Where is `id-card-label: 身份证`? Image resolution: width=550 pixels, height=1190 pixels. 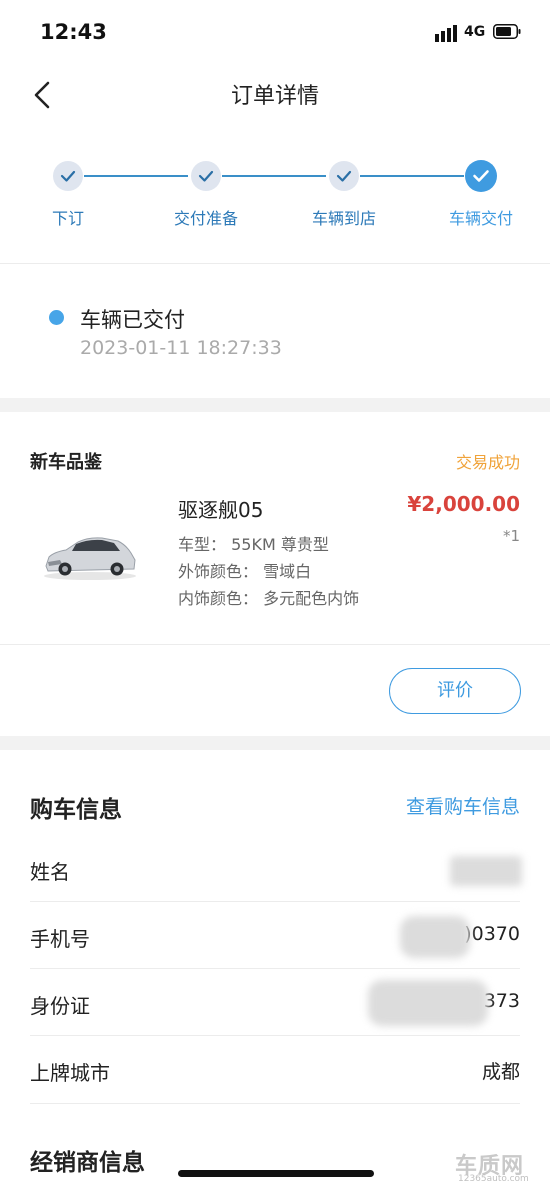
id-card-label: 身份证 is located at coordinates (60, 1006).